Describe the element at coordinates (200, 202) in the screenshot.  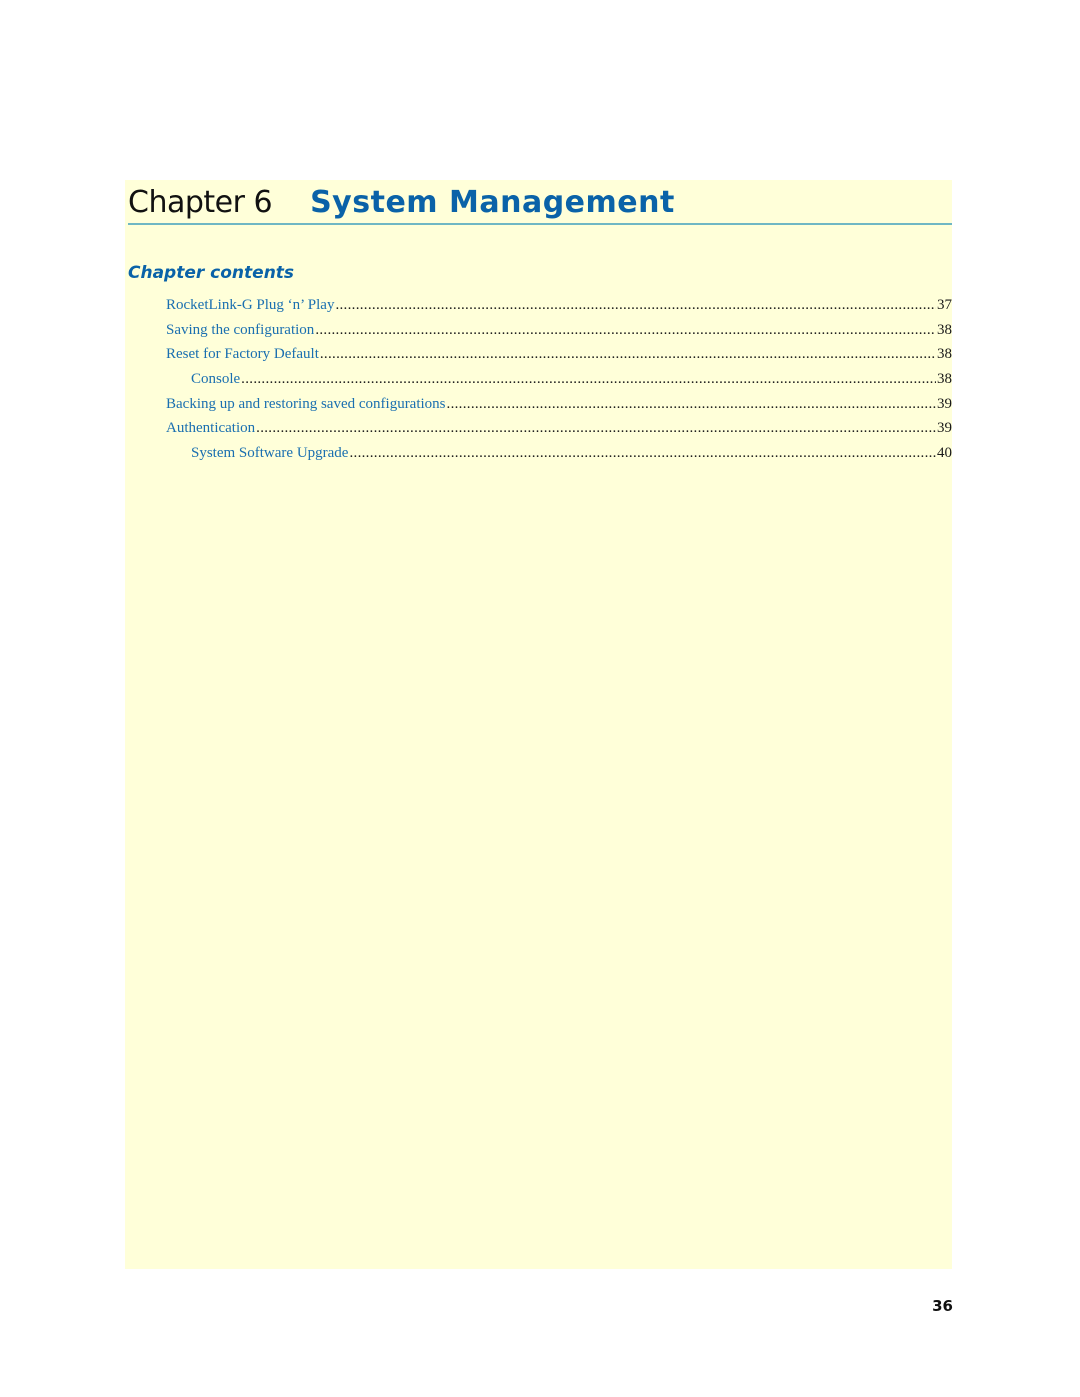
I see `chapter-label: Chapter 6` at that location.